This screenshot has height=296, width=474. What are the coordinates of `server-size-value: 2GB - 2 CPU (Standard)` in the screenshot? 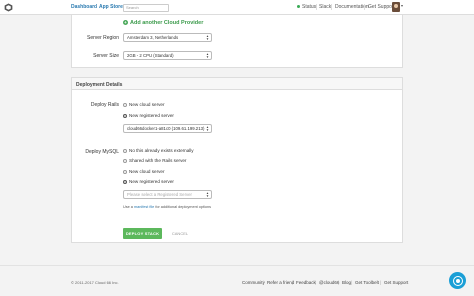 It's located at (150, 55).